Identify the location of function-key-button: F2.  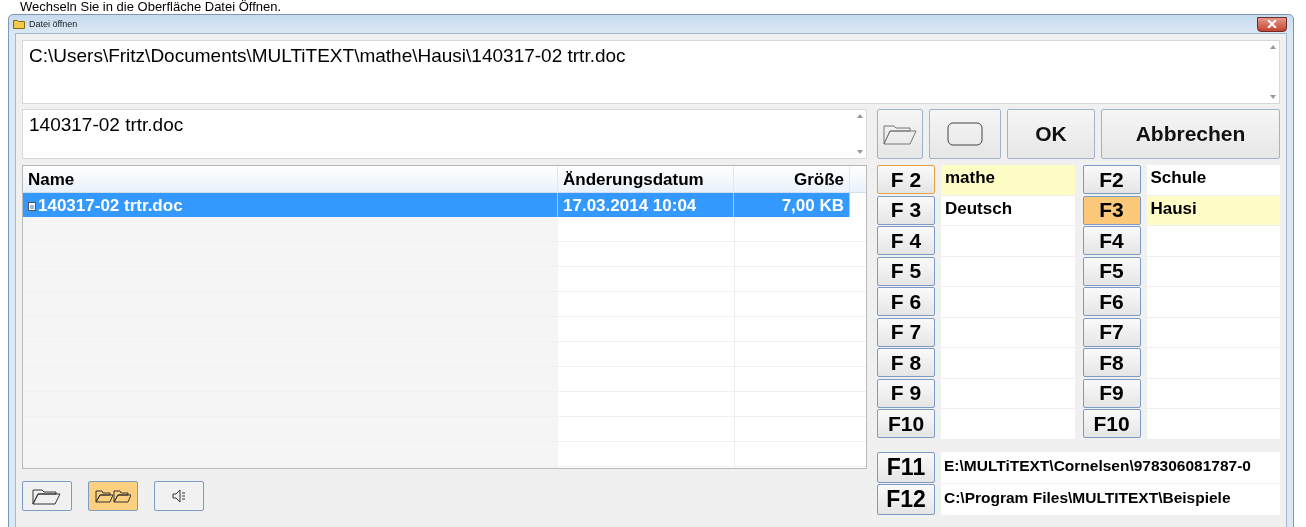
(1111, 179).